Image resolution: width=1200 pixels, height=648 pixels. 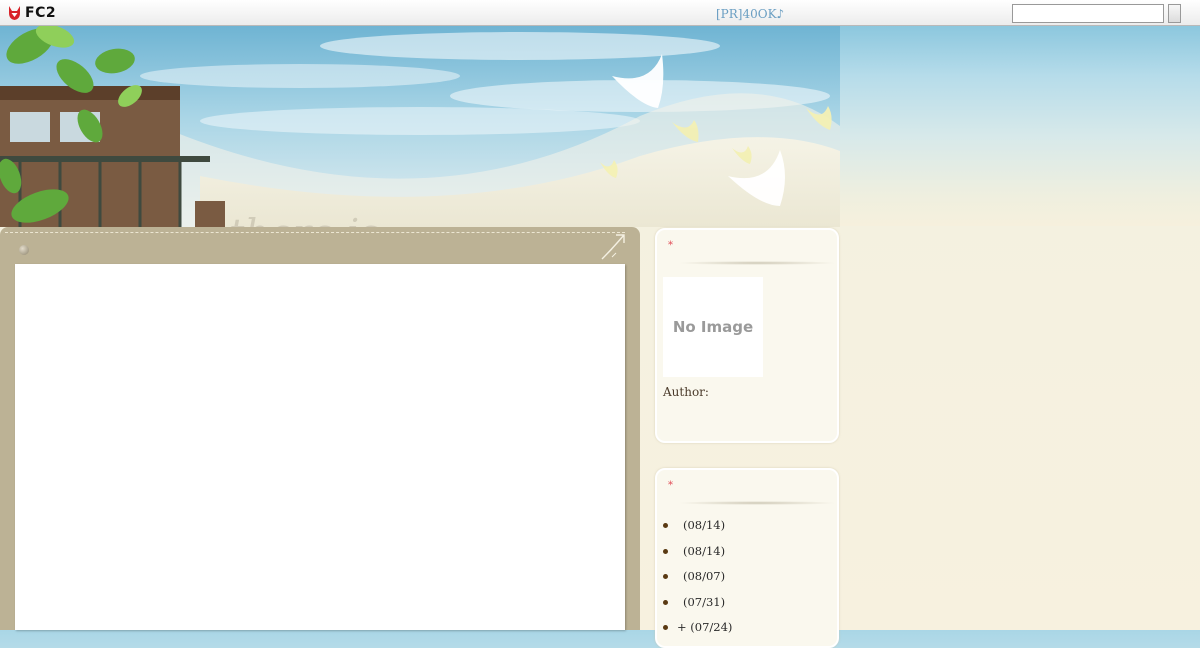 I want to click on panel-dashed-border, so click(x=315, y=232).